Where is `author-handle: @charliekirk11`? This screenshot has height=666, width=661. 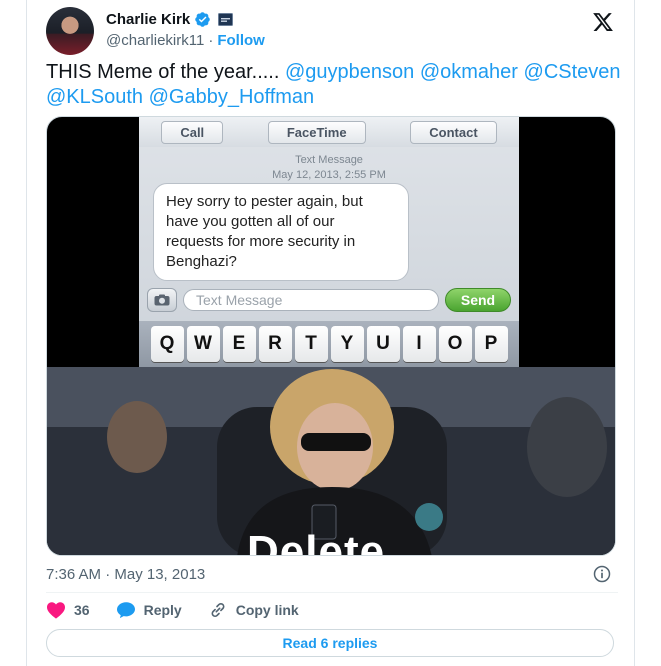 author-handle: @charliekirk11 is located at coordinates (155, 40).